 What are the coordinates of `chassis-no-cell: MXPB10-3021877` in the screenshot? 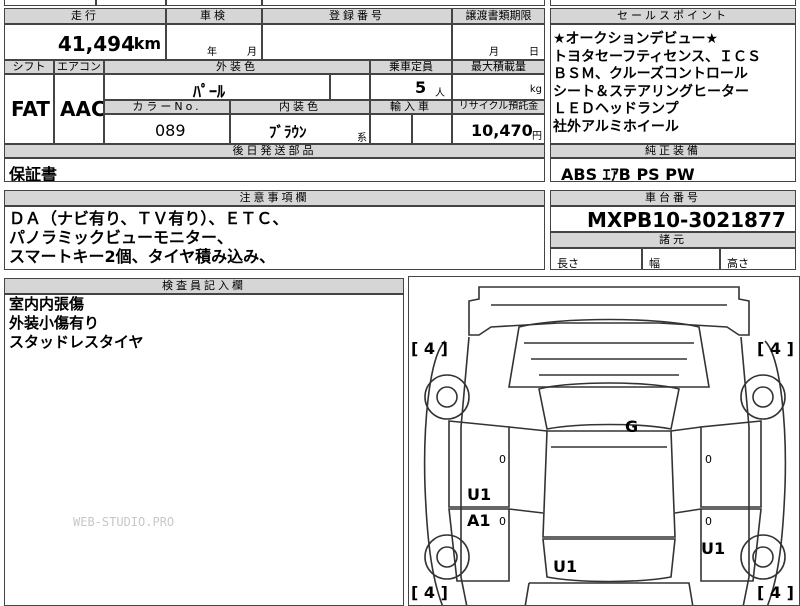 It's located at (673, 219).